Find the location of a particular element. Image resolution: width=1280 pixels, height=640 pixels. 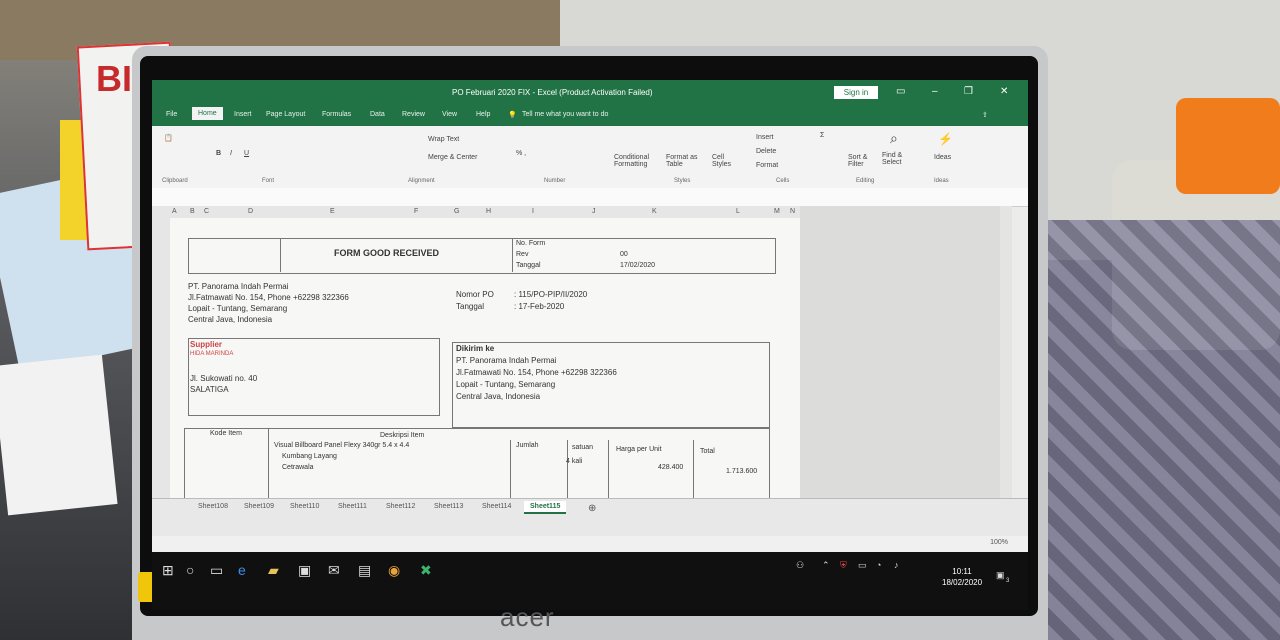

column-header: F is located at coordinates (416, 211).